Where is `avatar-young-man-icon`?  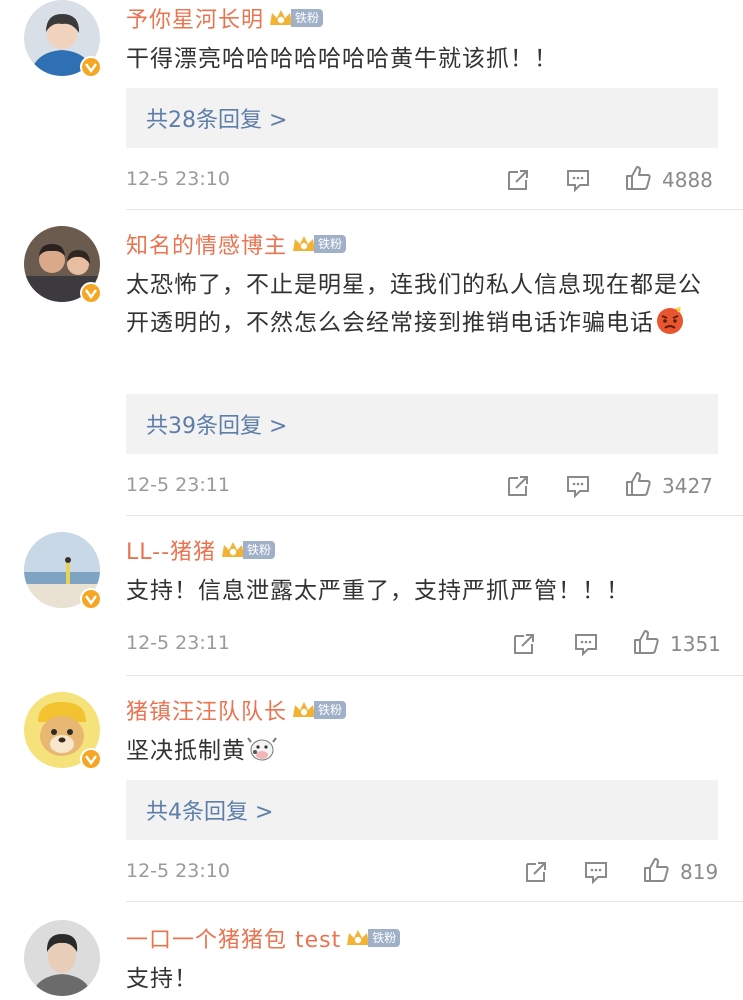
avatar-young-man-icon is located at coordinates (62, 958).